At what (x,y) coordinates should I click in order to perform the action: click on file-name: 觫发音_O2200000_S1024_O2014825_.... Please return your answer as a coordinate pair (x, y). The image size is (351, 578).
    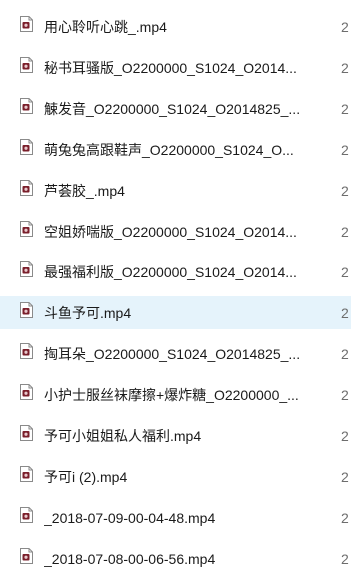
    Looking at the image, I should click on (172, 108).